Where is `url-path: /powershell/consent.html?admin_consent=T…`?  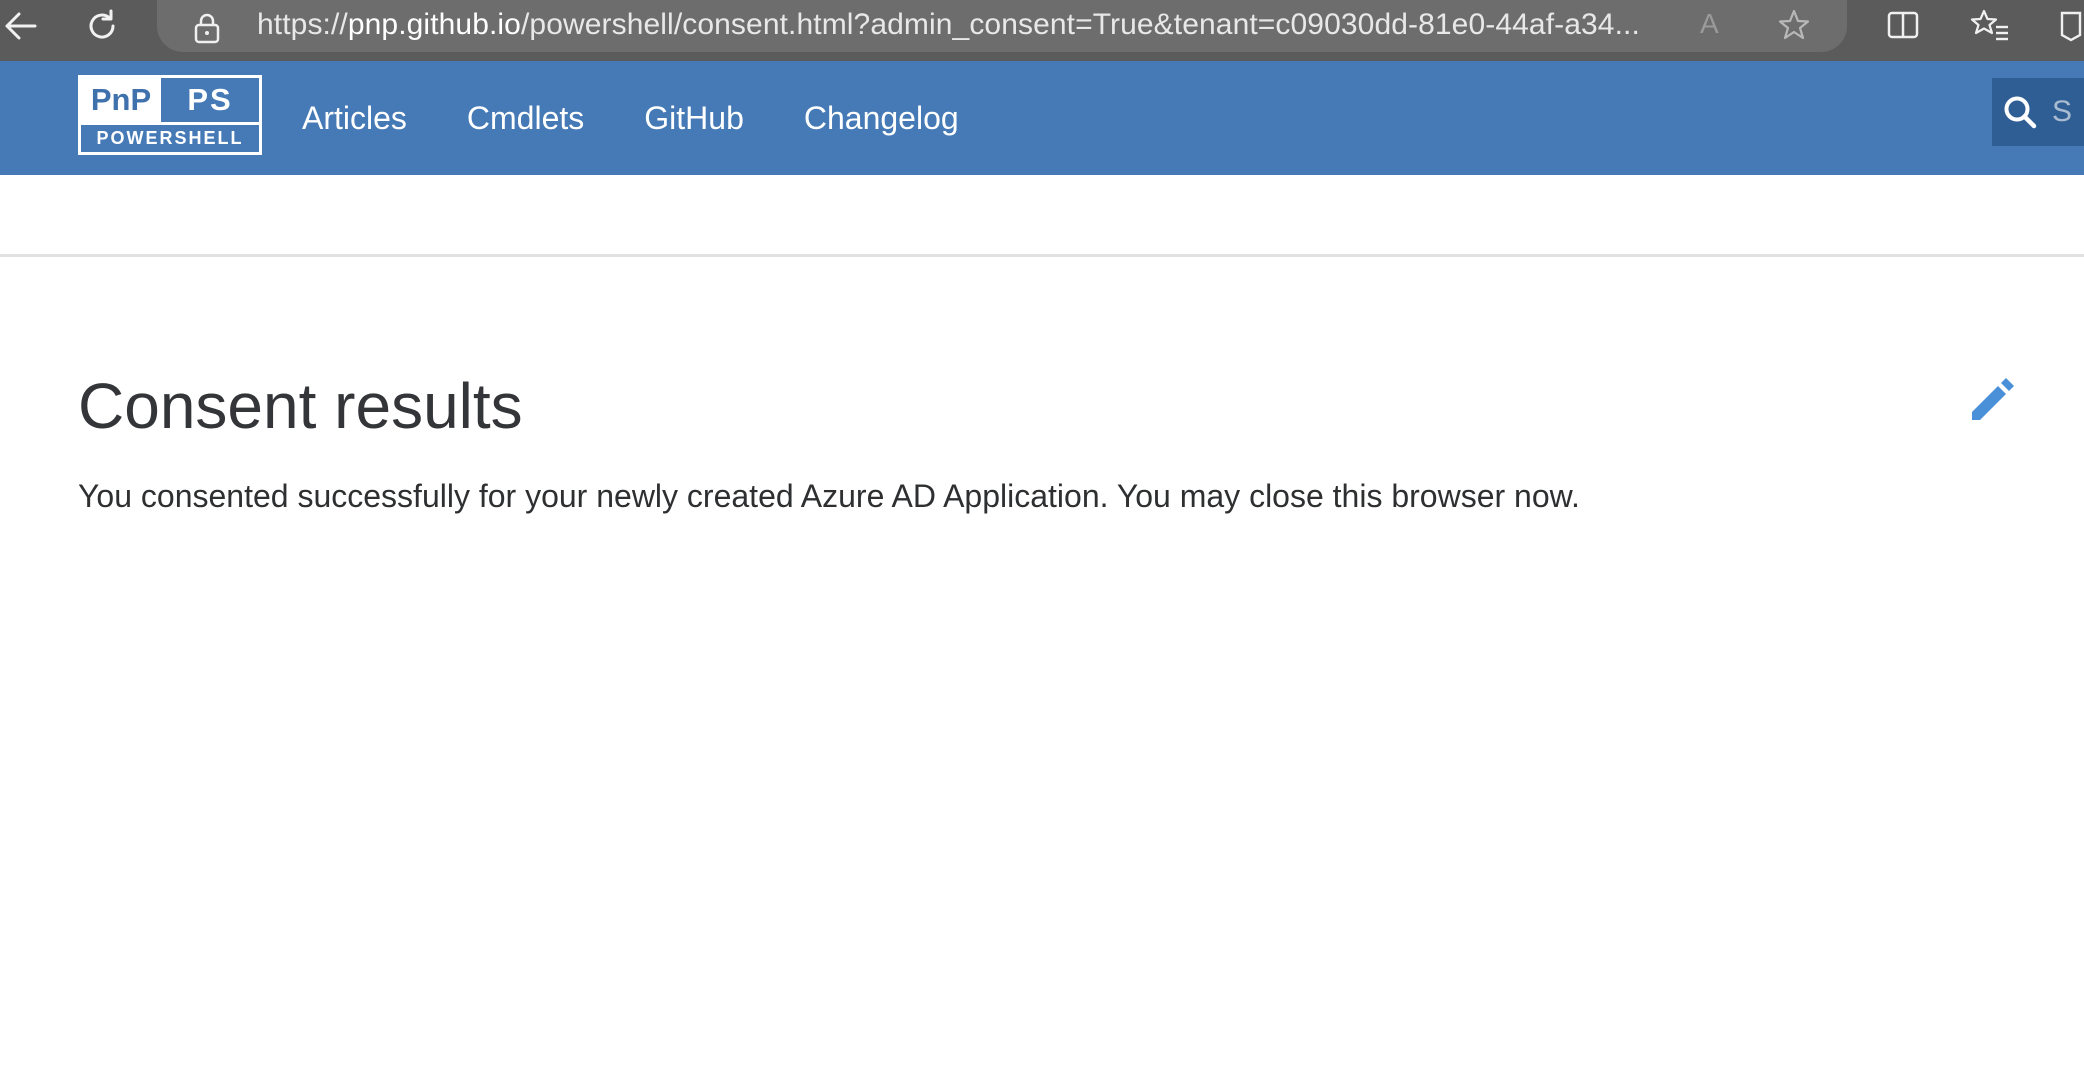 url-path: /powershell/consent.html?admin_consent=T… is located at coordinates (1080, 24).